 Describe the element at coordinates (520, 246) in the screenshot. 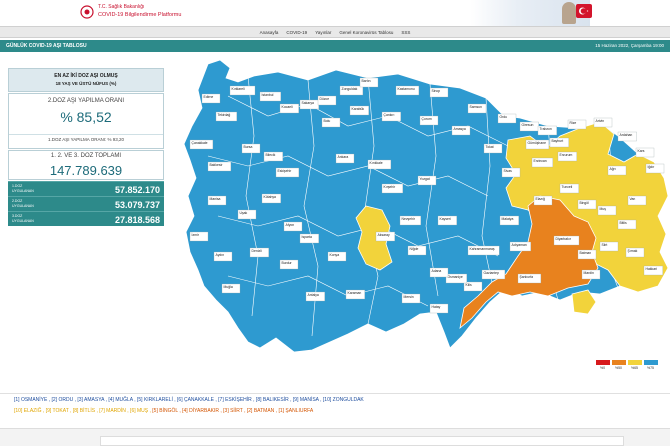

I see `province-label: Adıyaman` at that location.